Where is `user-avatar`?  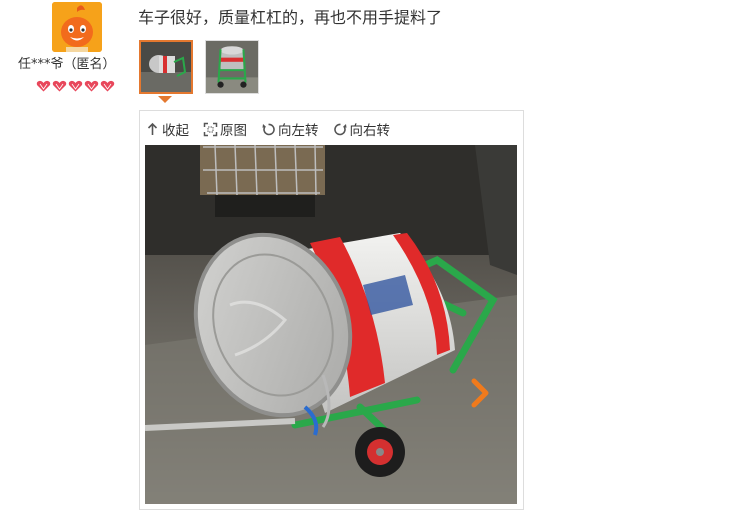 user-avatar is located at coordinates (77, 27).